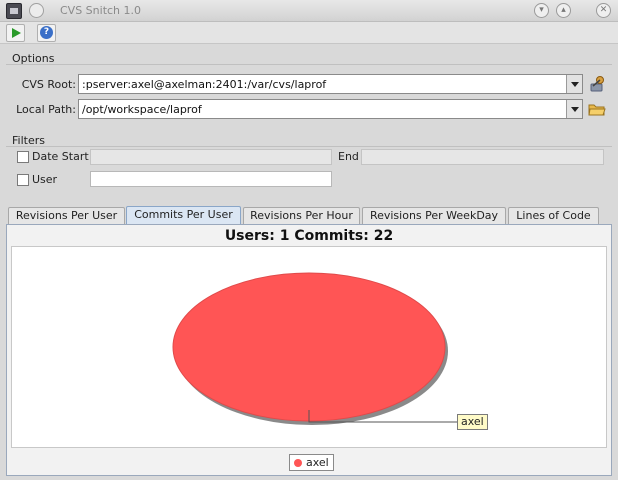 This screenshot has height=480, width=618. I want to click on chart-legend: axel, so click(311, 462).